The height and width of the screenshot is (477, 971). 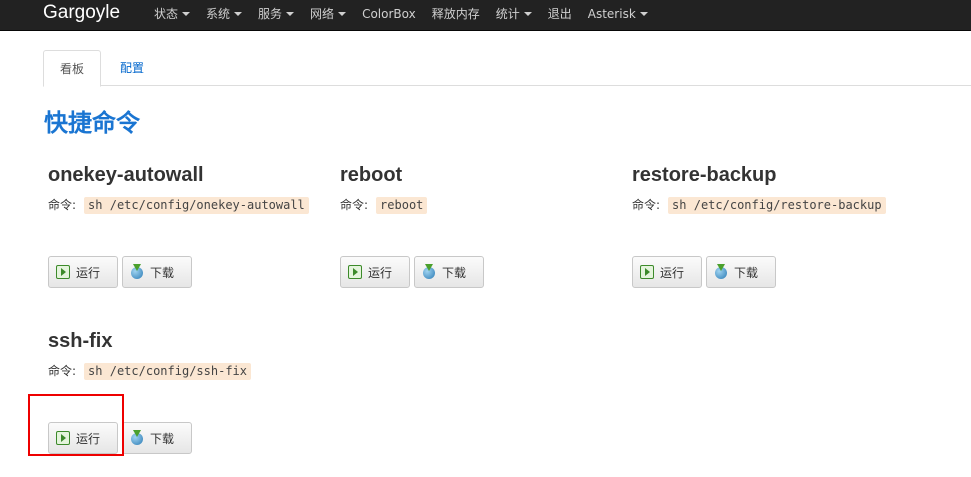 I want to click on nav-item-stats: 统计, so click(x=514, y=14).